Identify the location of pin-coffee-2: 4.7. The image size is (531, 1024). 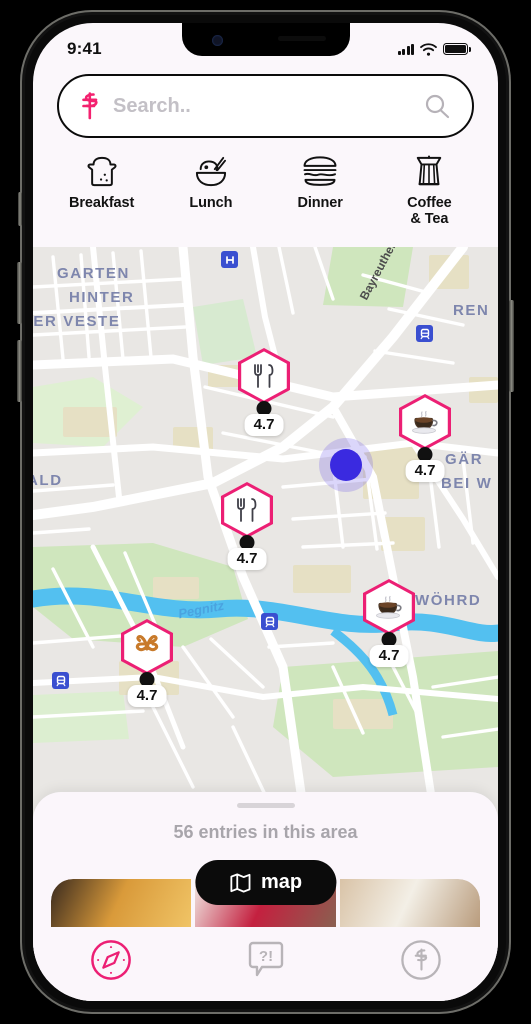
(389, 623).